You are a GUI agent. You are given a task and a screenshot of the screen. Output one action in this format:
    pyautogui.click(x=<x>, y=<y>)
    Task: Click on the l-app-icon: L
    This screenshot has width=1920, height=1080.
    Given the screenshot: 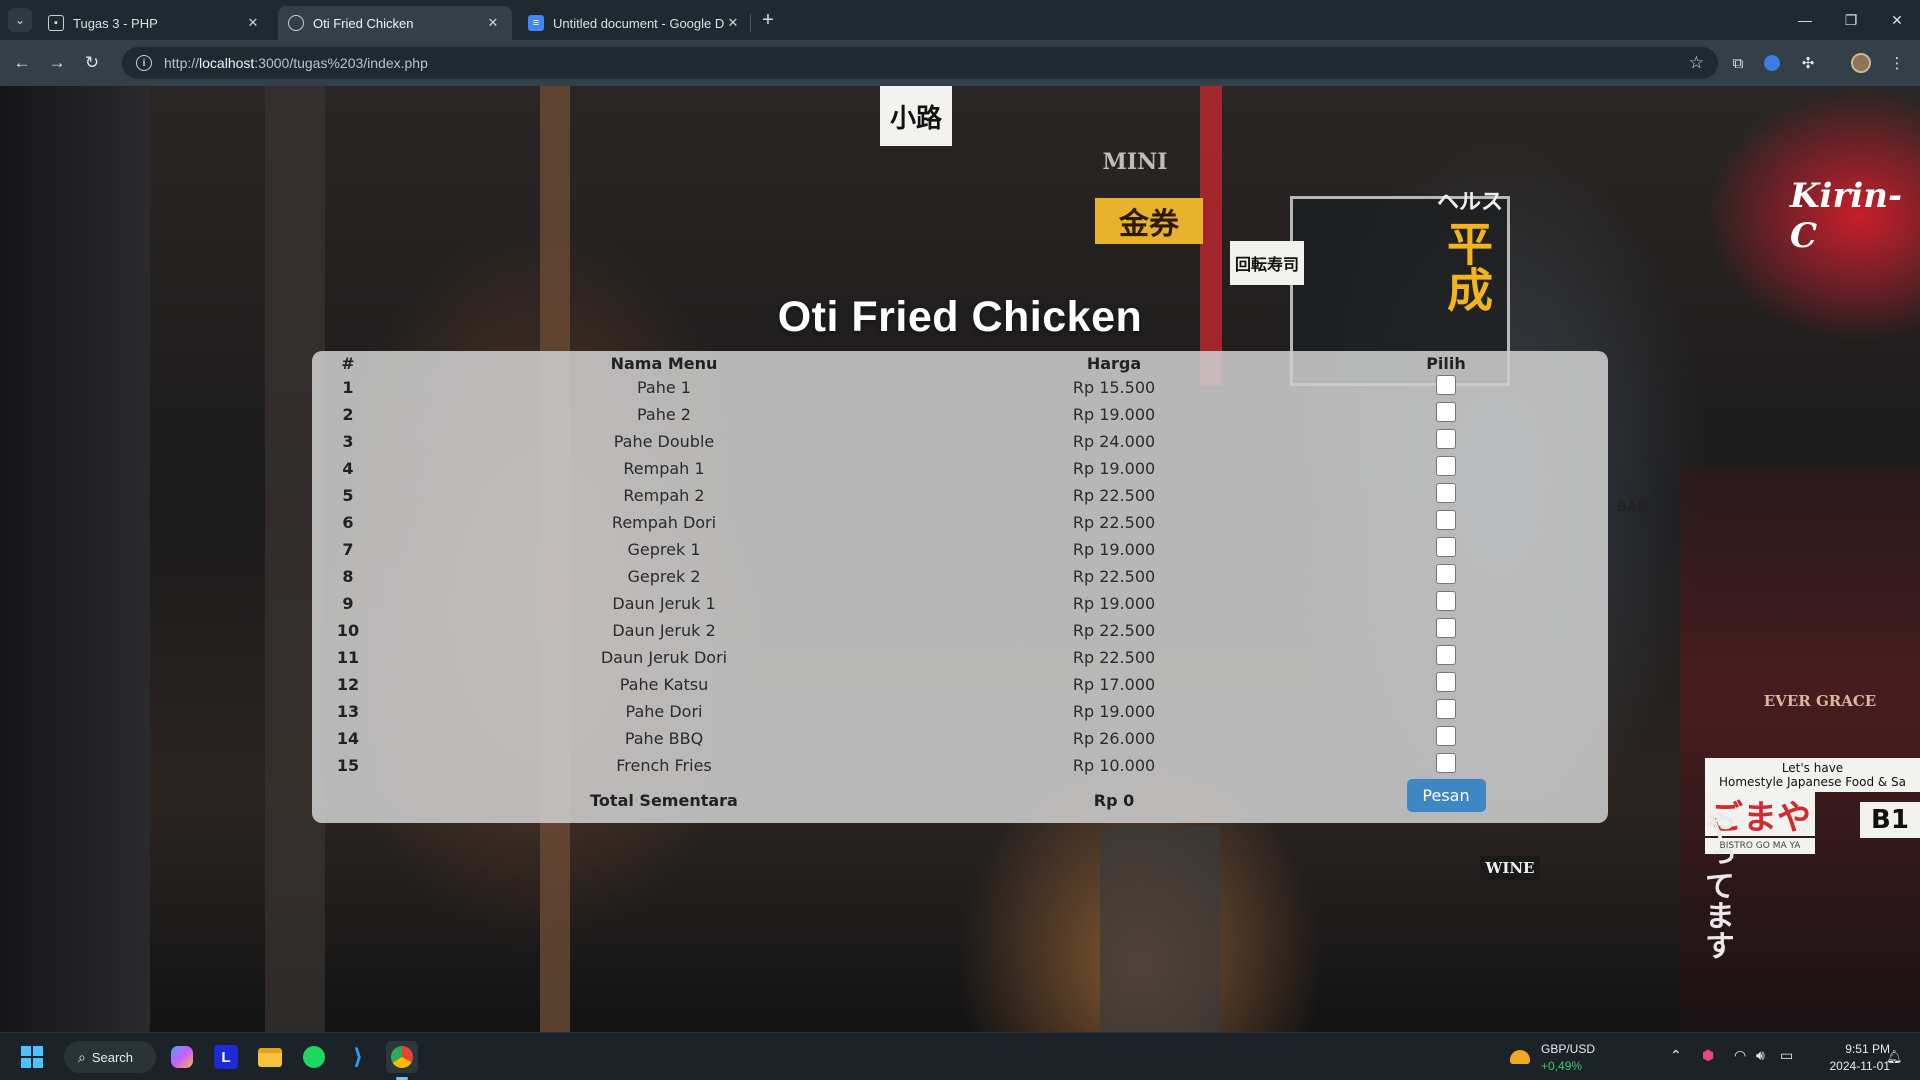 What is the action you would take?
    pyautogui.click(x=226, y=1057)
    